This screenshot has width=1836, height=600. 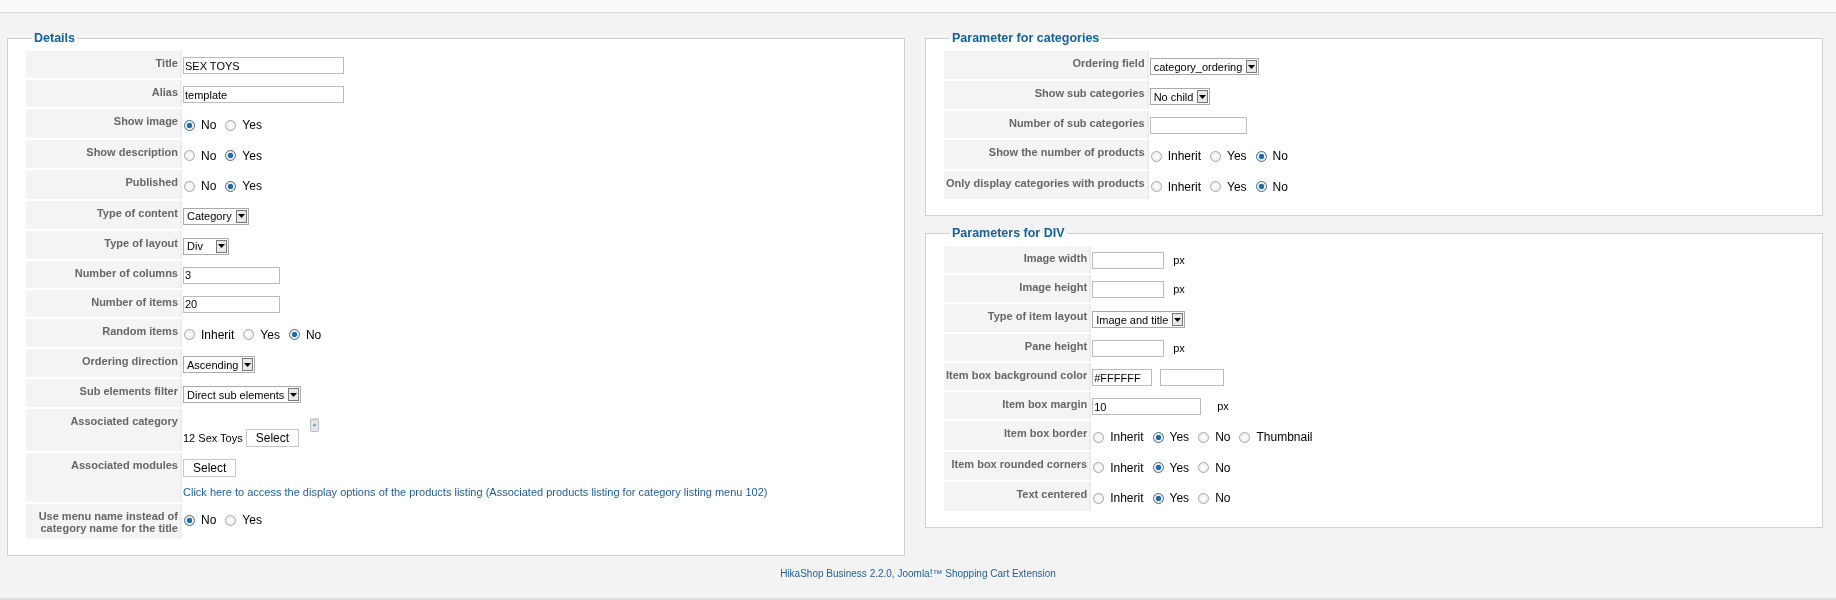 I want to click on footer-text: HikaShop Business 2.2.0, Joomla!™ Shopping Cart Extension, so click(x=918, y=573).